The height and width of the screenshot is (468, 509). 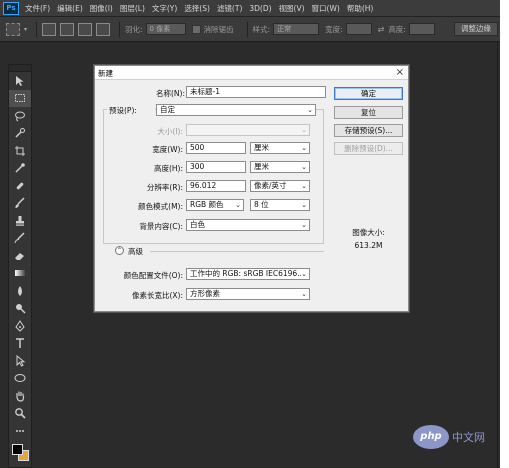 I want to click on subtract-selection-icon, so click(x=85, y=29).